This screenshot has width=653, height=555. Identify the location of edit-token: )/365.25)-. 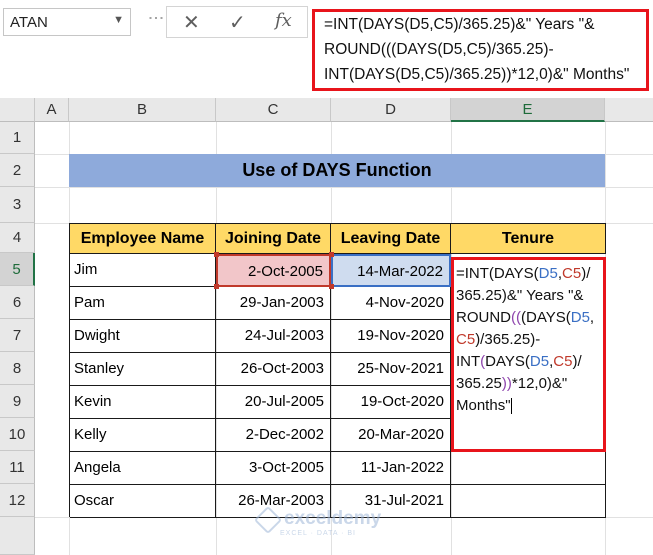
(508, 339).